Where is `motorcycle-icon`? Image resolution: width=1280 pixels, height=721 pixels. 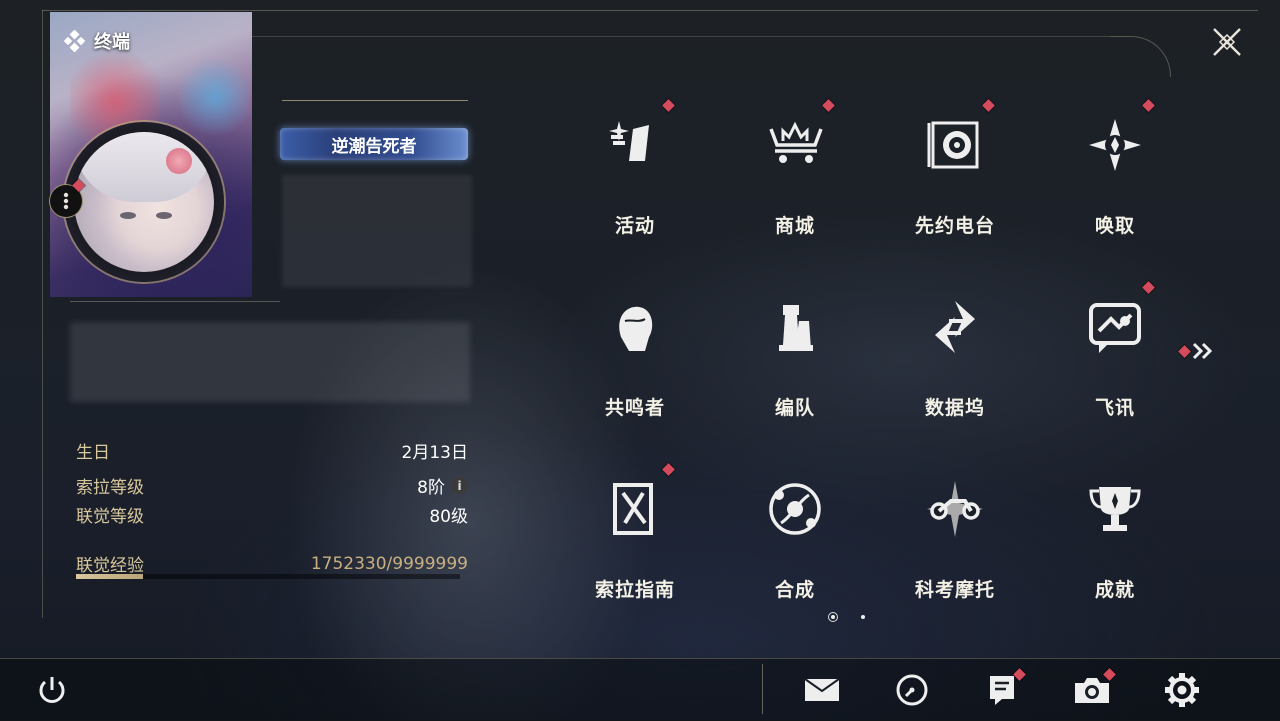
motorcycle-icon is located at coordinates (955, 509).